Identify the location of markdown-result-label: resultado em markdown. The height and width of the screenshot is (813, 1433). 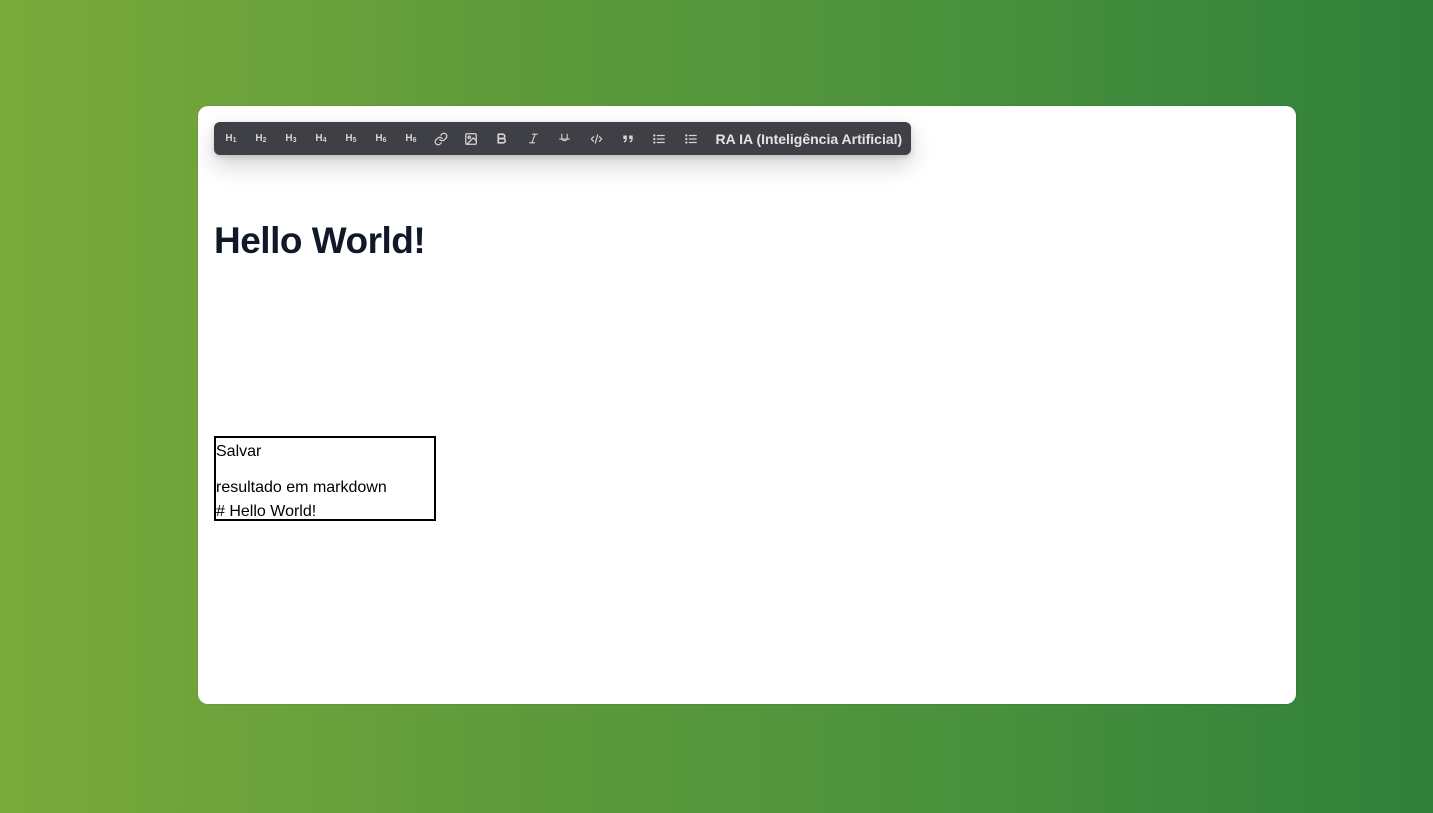
(301, 487).